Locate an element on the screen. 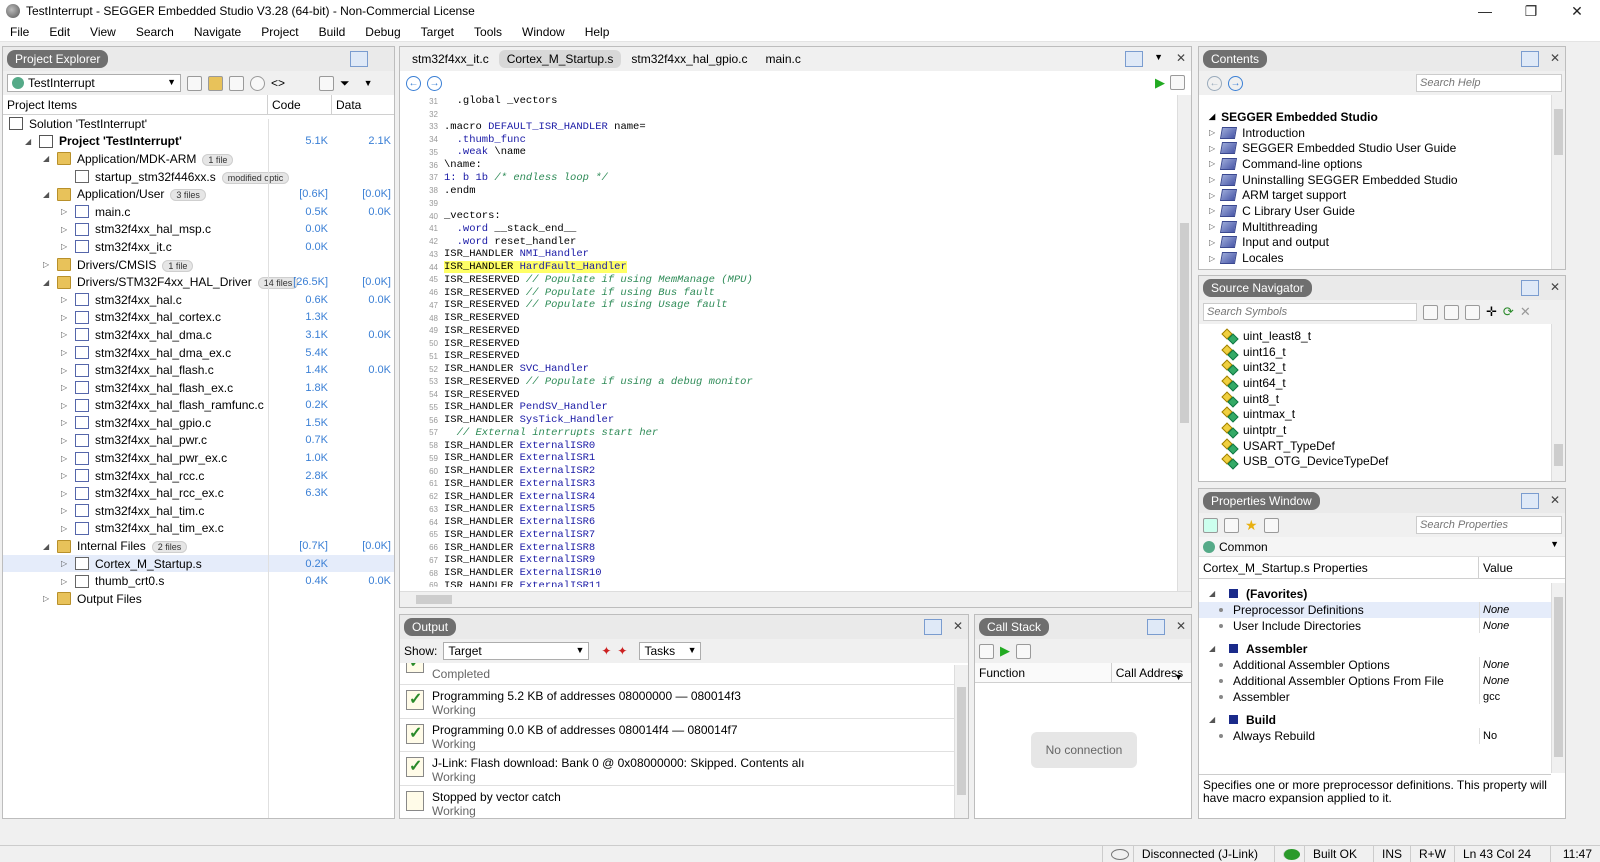 This screenshot has height=862, width=1600. contents-item: ▷ Input and output is located at coordinates (1382, 243).